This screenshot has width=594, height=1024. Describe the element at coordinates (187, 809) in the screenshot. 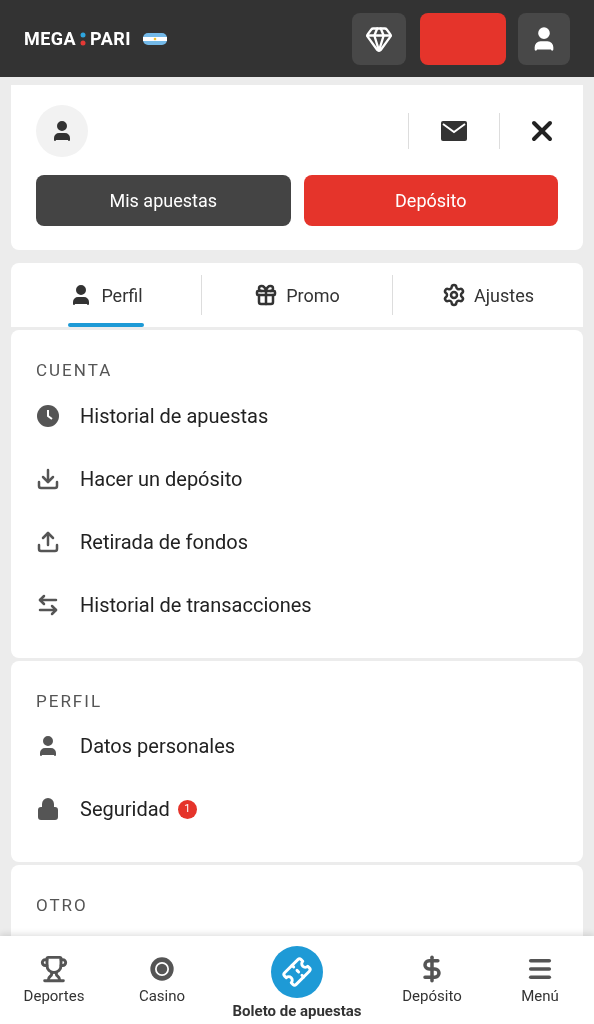

I see `notification-badge: 1` at that location.